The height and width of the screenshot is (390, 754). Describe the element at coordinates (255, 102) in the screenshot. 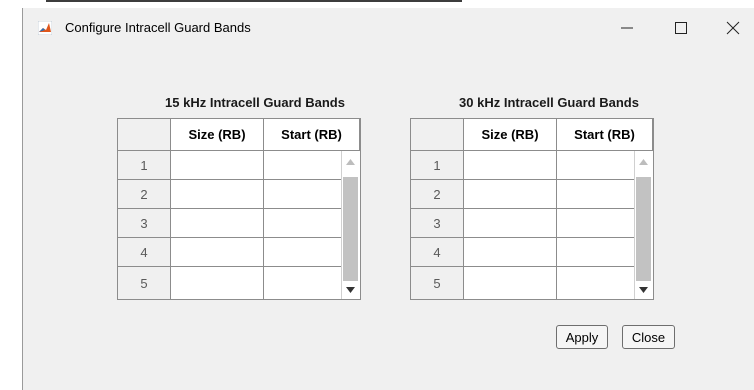

I see `table-15khz-title: 15 kHz Intracell Guard Bands` at that location.